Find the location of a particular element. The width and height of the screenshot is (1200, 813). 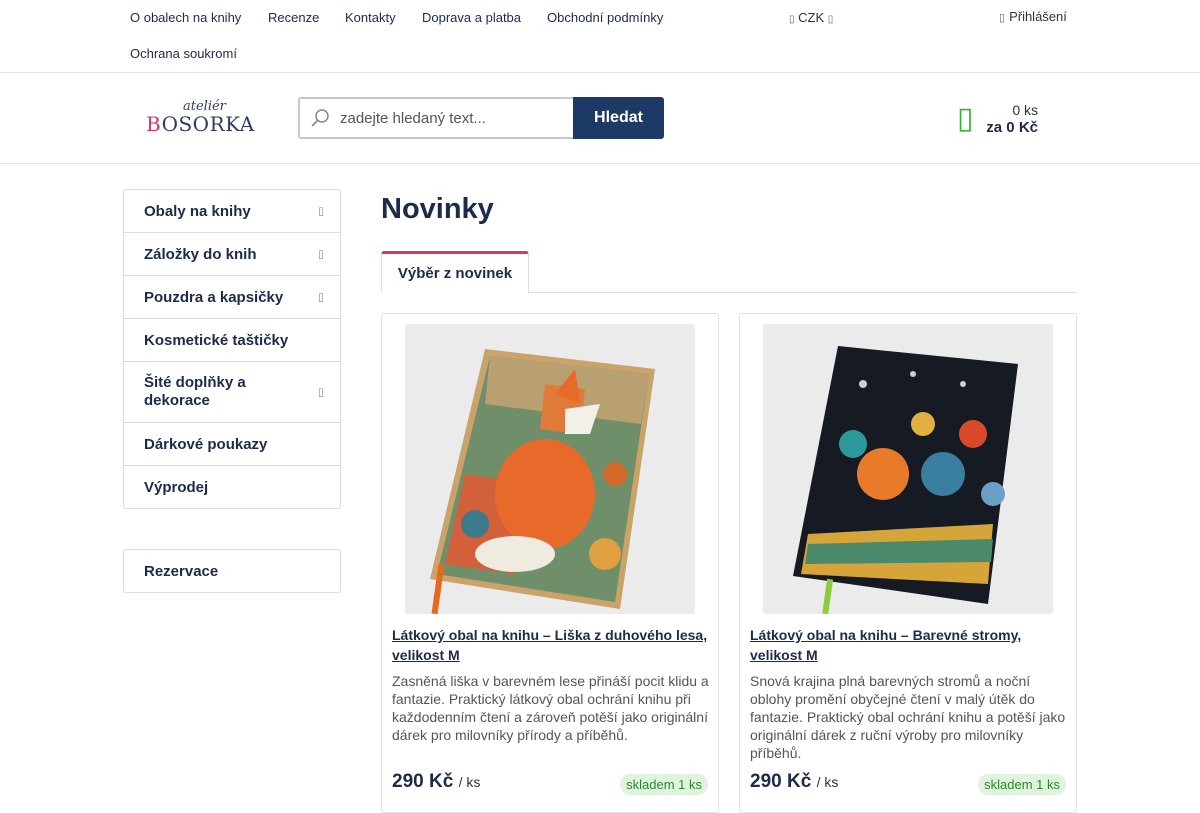

top-link-contacts: Kontakty is located at coordinates (370, 17).